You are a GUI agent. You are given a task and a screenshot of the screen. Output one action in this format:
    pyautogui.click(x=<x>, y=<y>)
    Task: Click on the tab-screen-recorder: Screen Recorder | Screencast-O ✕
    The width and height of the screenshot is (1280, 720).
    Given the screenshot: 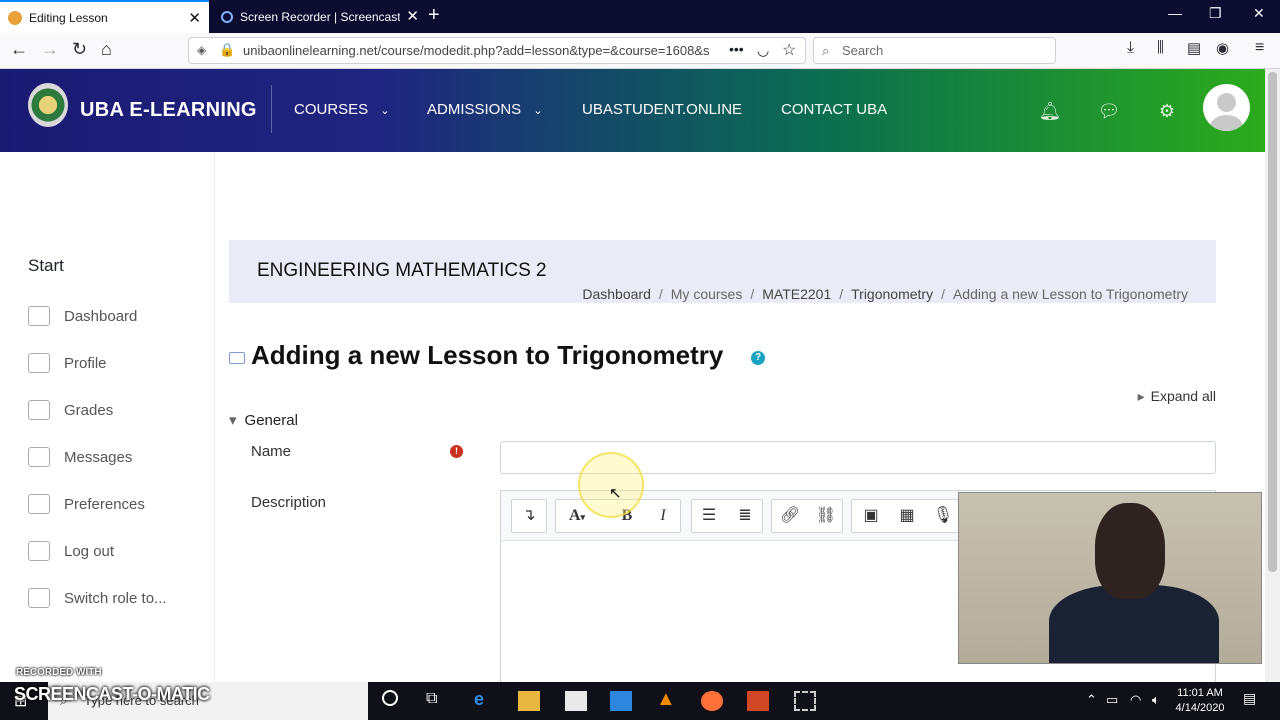 What is the action you would take?
    pyautogui.click(x=318, y=16)
    